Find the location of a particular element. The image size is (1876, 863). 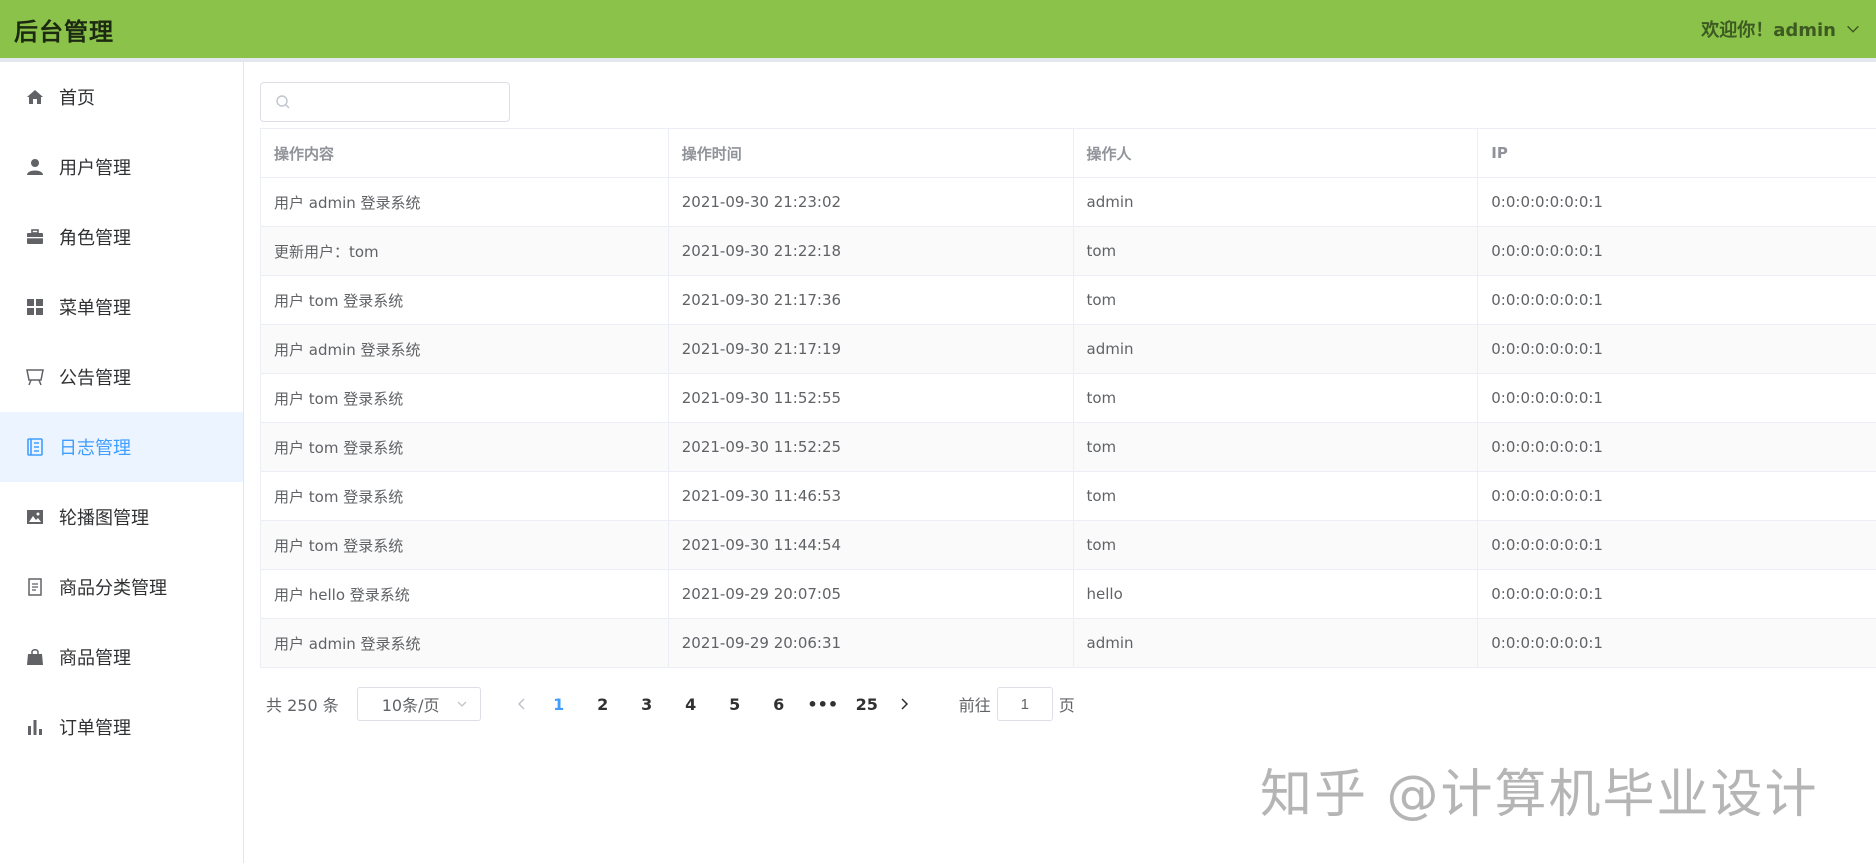

sidebar-item-label: 轮播图管理 is located at coordinates (104, 518).